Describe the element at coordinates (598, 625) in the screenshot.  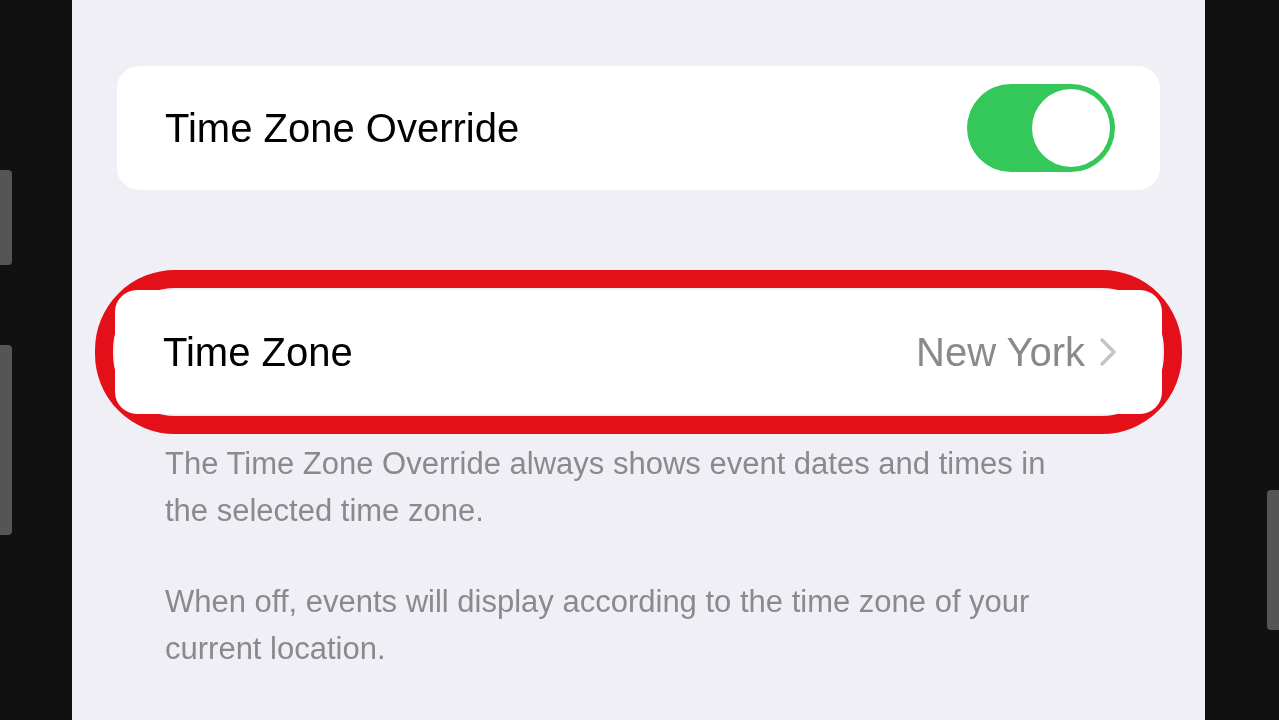
I see `footer-text: When off, events will display according to the time zone of your current location.` at that location.